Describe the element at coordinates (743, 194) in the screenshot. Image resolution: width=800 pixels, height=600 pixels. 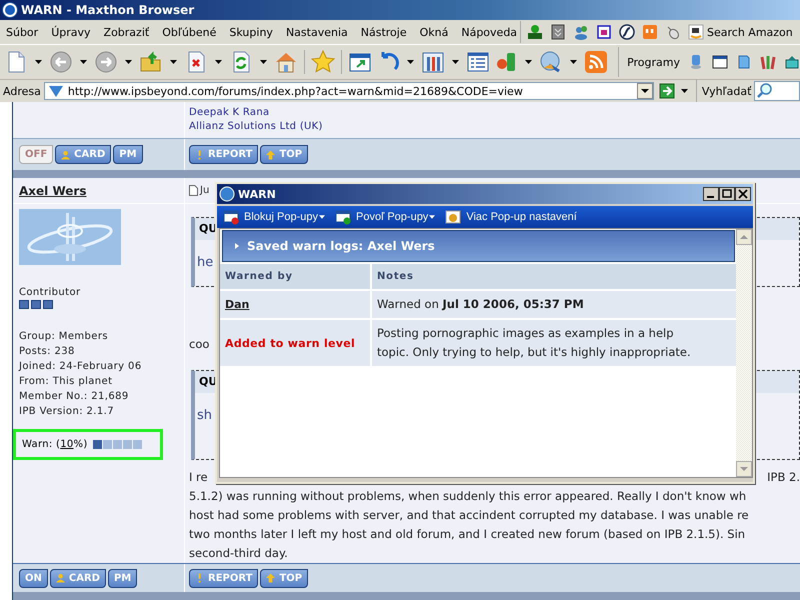
I see `close-button` at that location.